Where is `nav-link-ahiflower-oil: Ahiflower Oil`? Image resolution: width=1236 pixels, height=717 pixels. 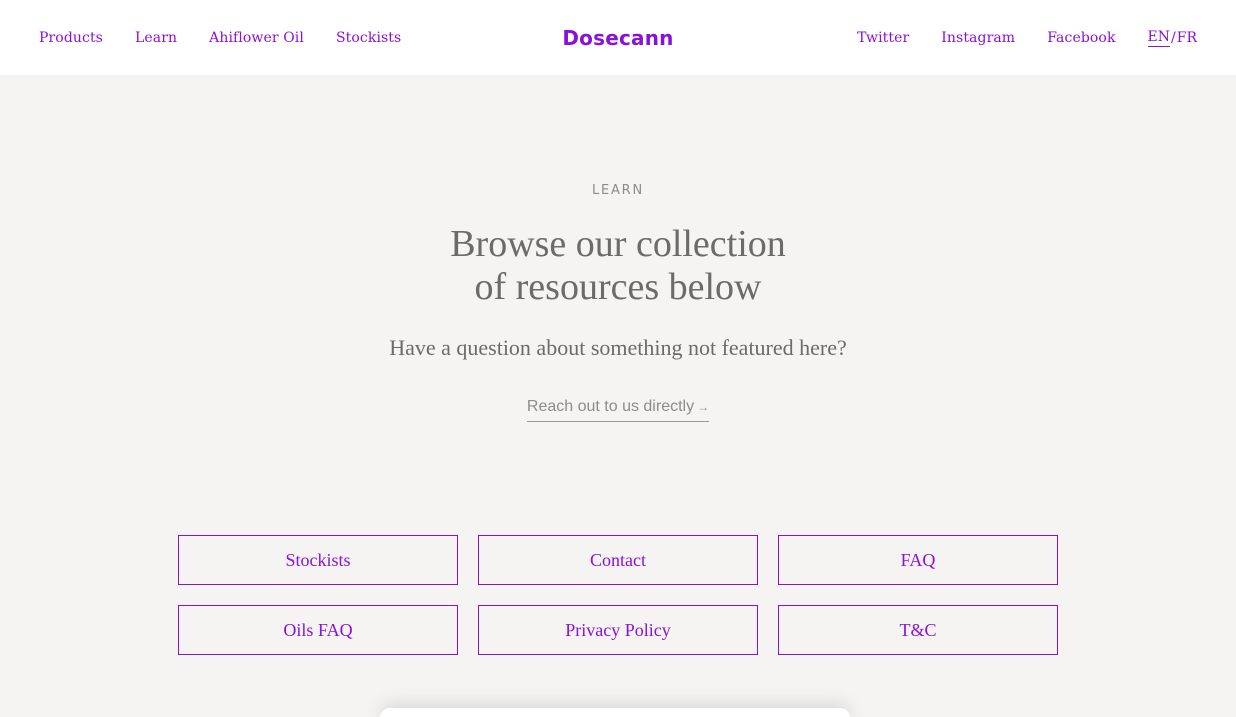
nav-link-ahiflower-oil: Ahiflower Oil is located at coordinates (256, 38).